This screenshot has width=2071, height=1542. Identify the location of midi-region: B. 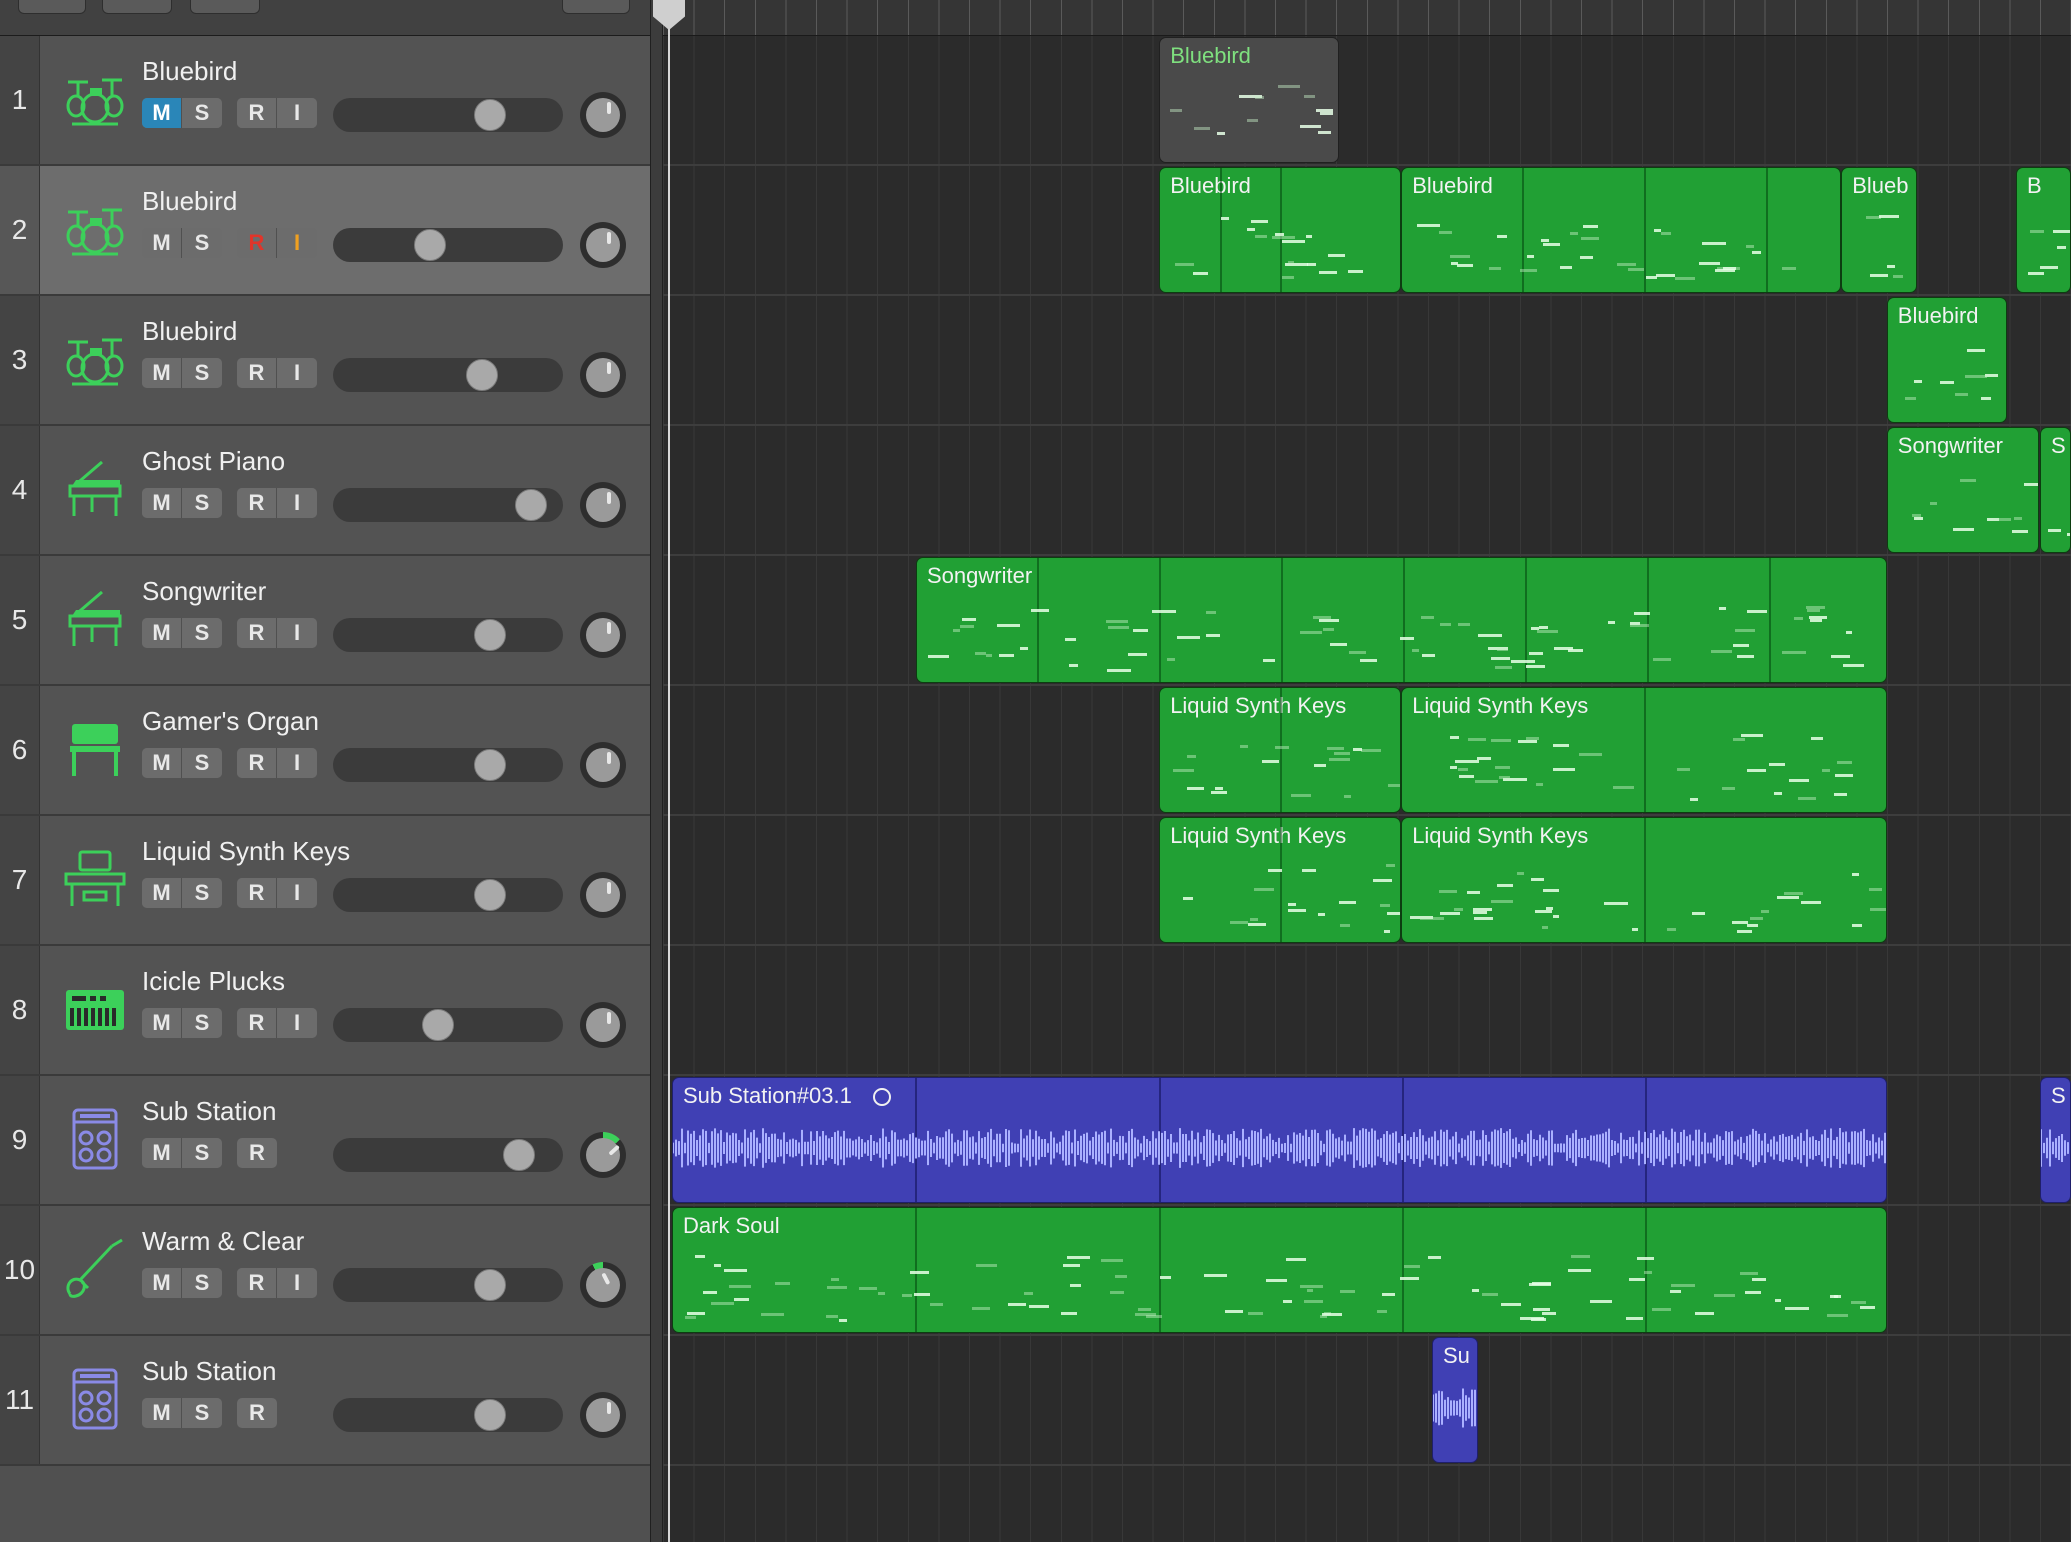
(2043, 230).